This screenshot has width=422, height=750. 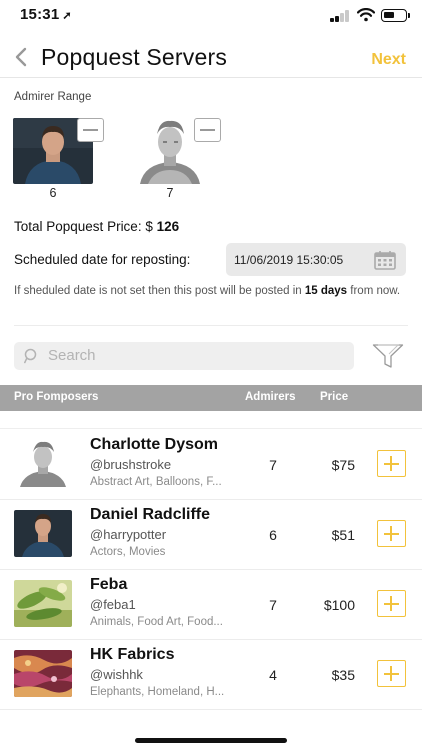 What do you see at coordinates (394, 15) in the screenshot?
I see `battery-icon` at bounding box center [394, 15].